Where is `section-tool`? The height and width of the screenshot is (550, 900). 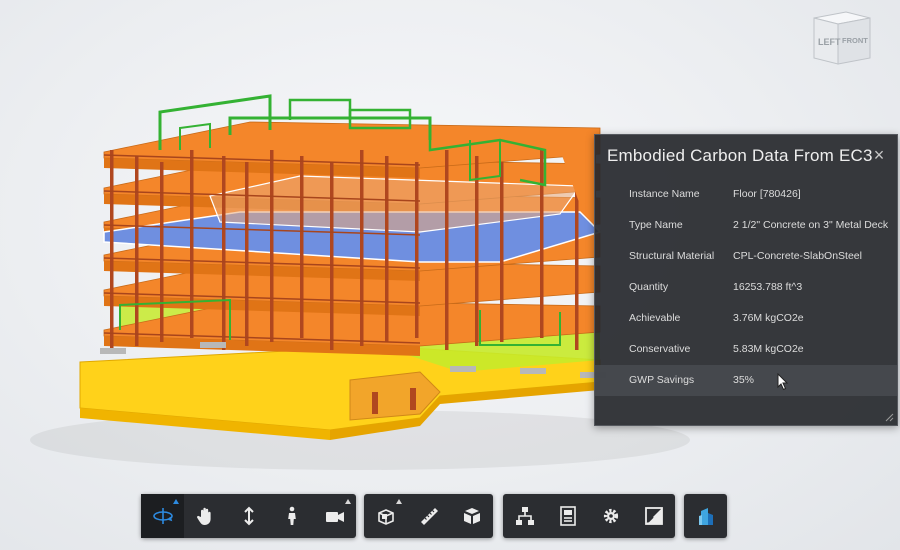
section-tool is located at coordinates (385, 516).